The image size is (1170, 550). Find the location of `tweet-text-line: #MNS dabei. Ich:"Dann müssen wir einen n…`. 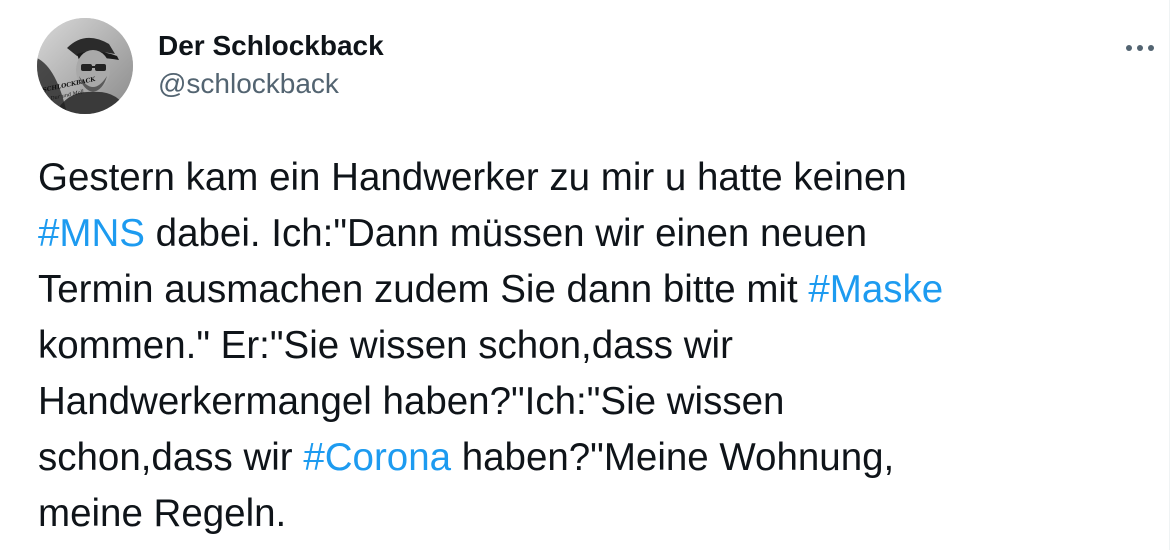

tweet-text-line: #MNS dabei. Ich:"Dann müssen wir einen n… is located at coordinates (588, 234).